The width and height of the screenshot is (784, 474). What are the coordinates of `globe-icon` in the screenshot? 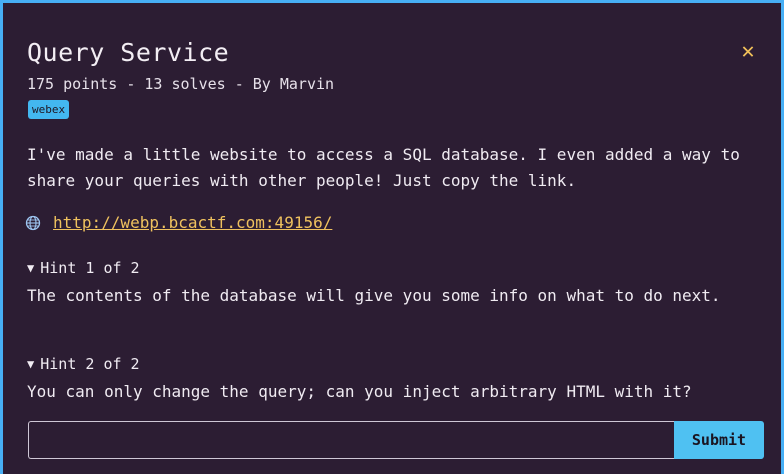 It's located at (33, 222).